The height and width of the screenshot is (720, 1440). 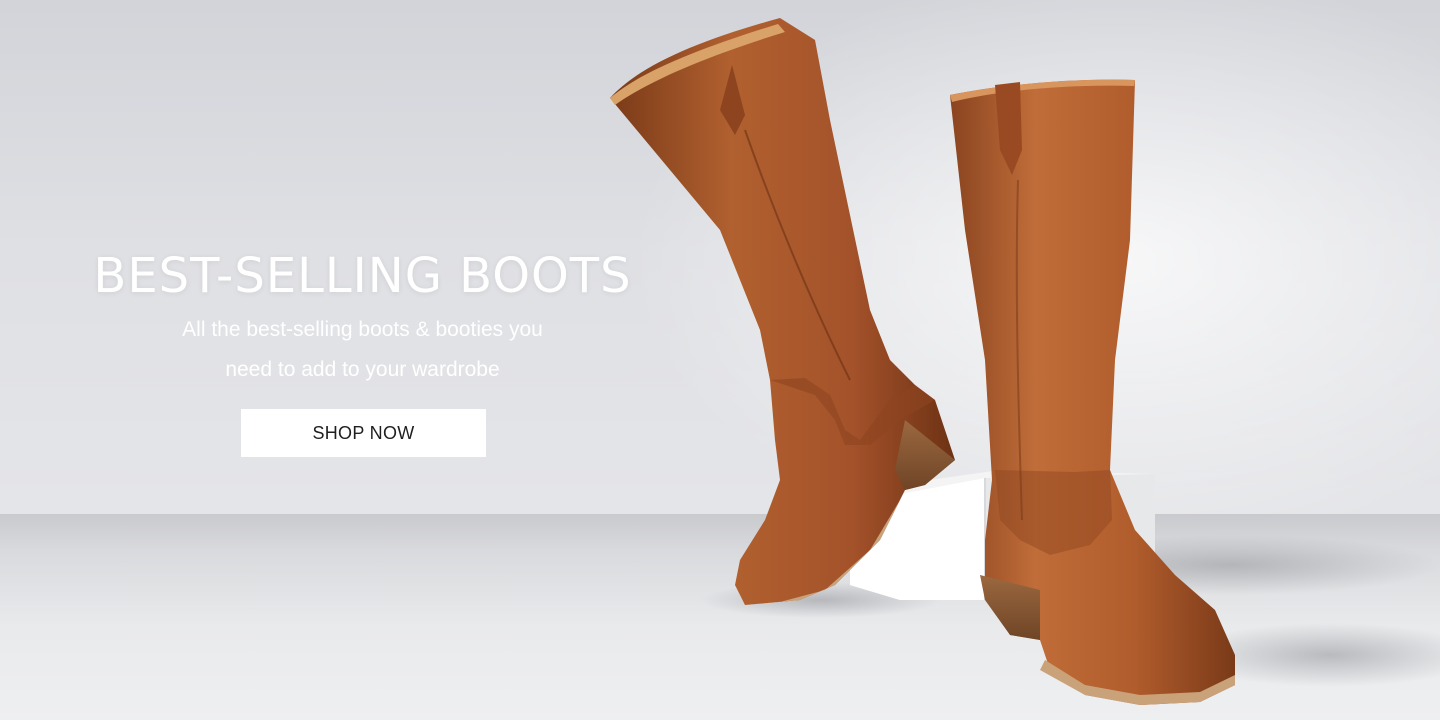 What do you see at coordinates (362, 276) in the screenshot?
I see `hero-headline: BEST-SELLING BOOTS` at bounding box center [362, 276].